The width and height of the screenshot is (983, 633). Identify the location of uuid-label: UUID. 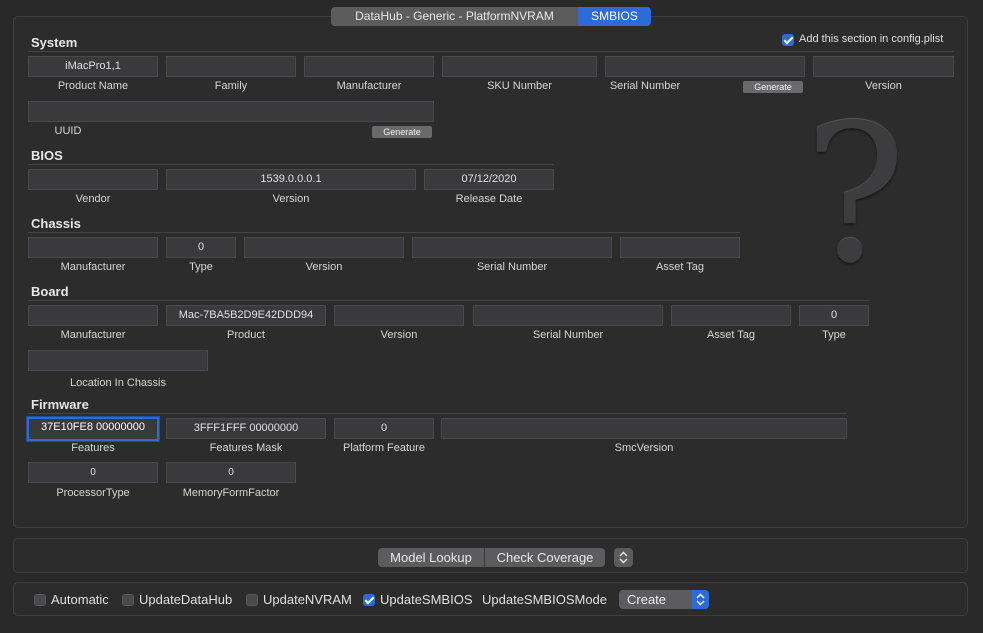
(68, 131).